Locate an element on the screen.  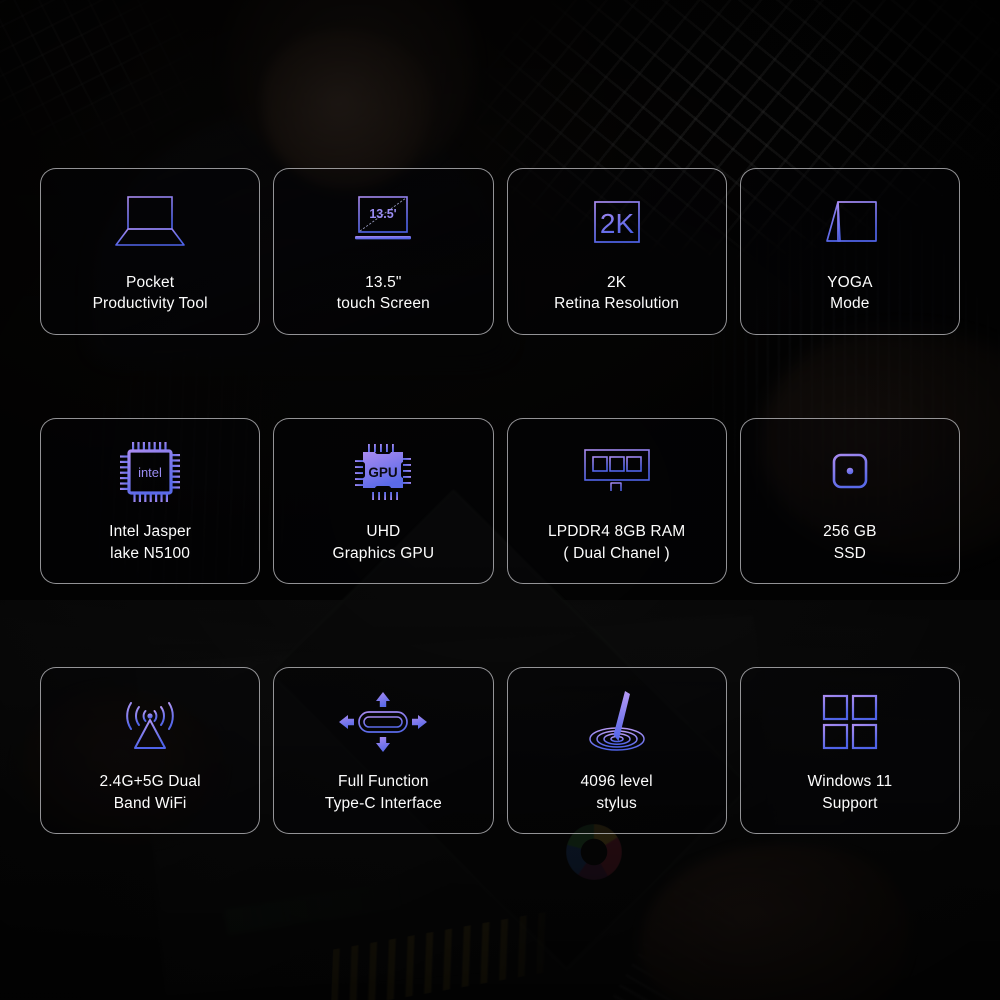
feature-label-line1: Windows 11 is located at coordinates (850, 782).